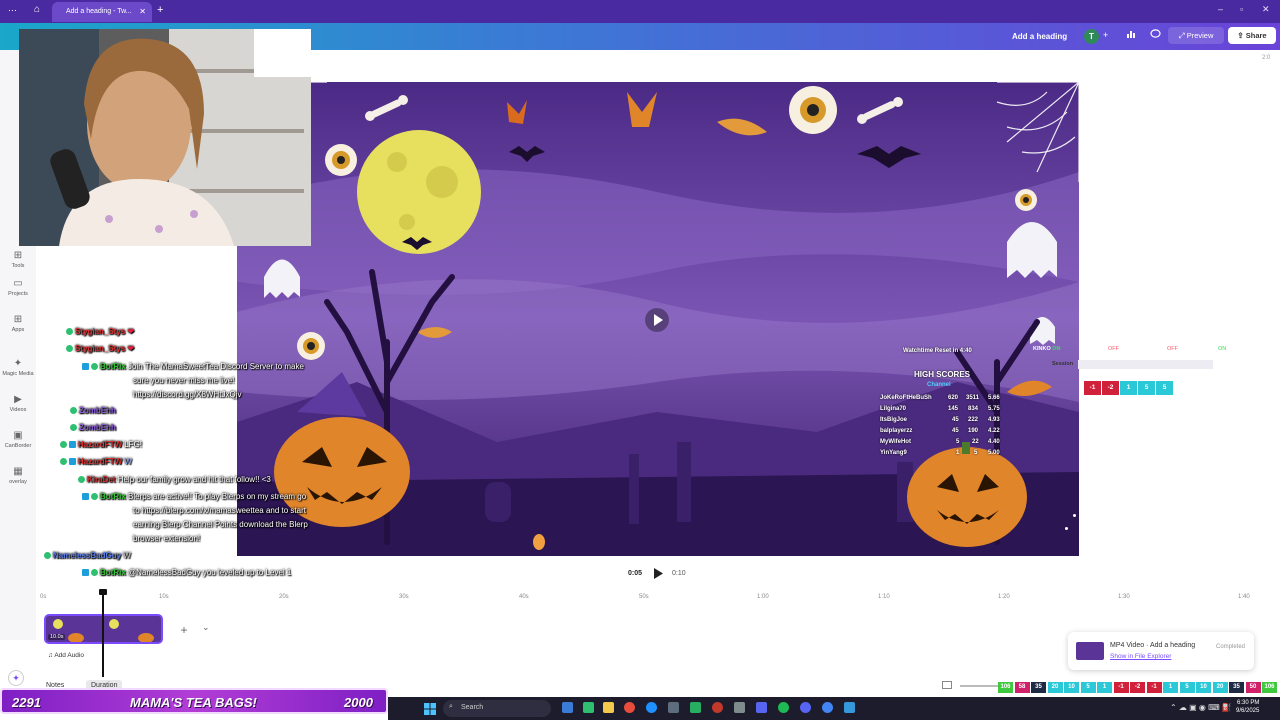  Describe the element at coordinates (1155, 35) in the screenshot. I see `comment-icon` at that location.